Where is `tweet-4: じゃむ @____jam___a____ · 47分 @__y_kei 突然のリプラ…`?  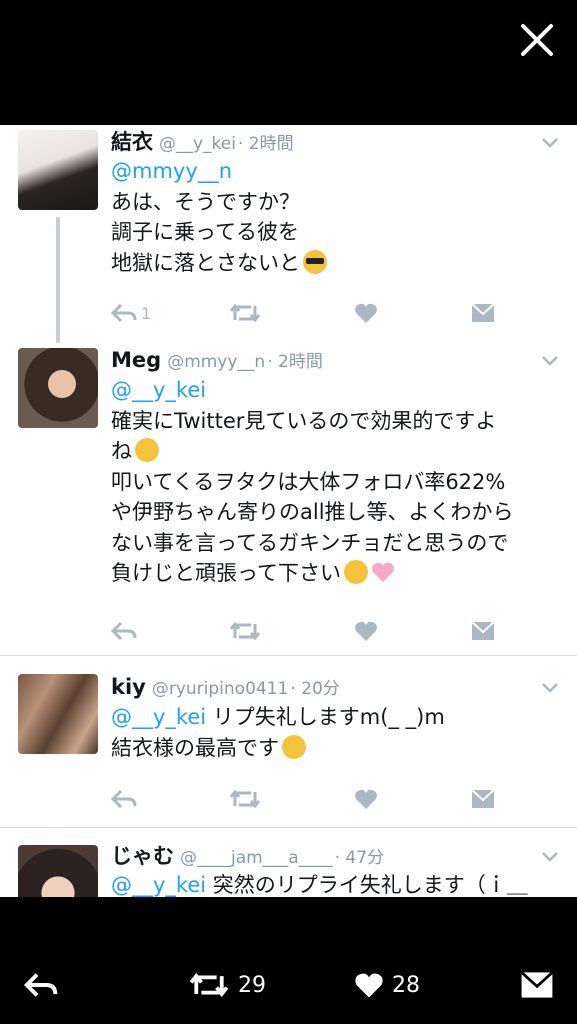
tweet-4: じゃむ @____jam___a____ · 47分 @__y_kei 突然のリプラ… is located at coordinates (288, 870).